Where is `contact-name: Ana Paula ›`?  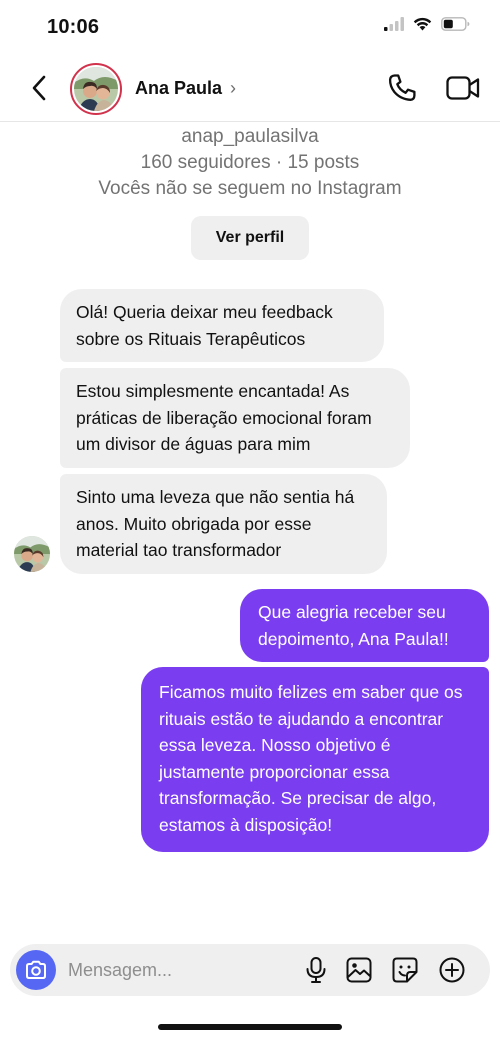
contact-name: Ana Paula › is located at coordinates (185, 88).